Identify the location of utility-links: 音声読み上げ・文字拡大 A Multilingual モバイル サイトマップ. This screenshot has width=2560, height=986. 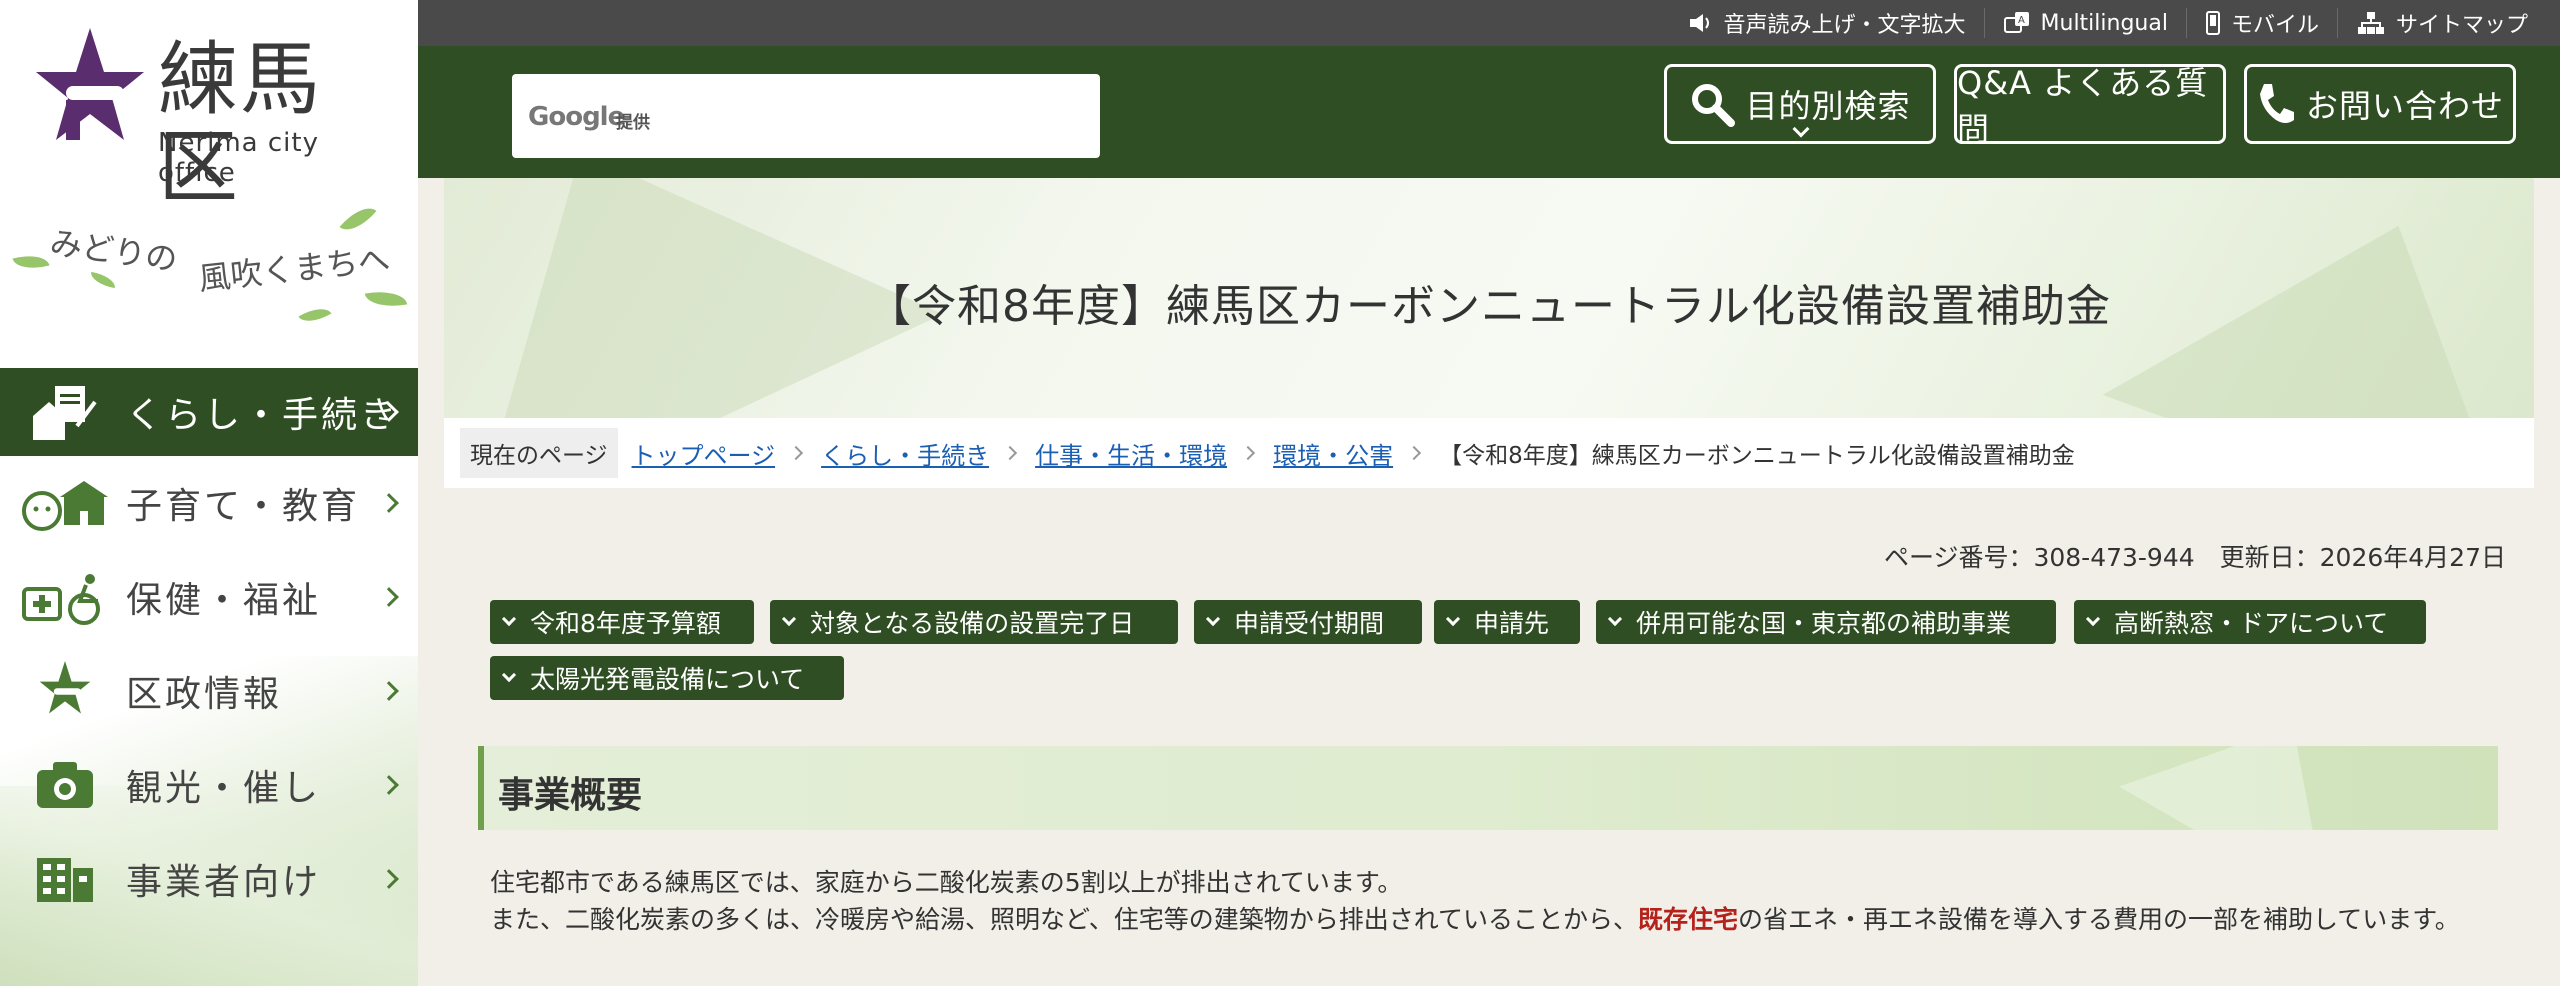
(2108, 23).